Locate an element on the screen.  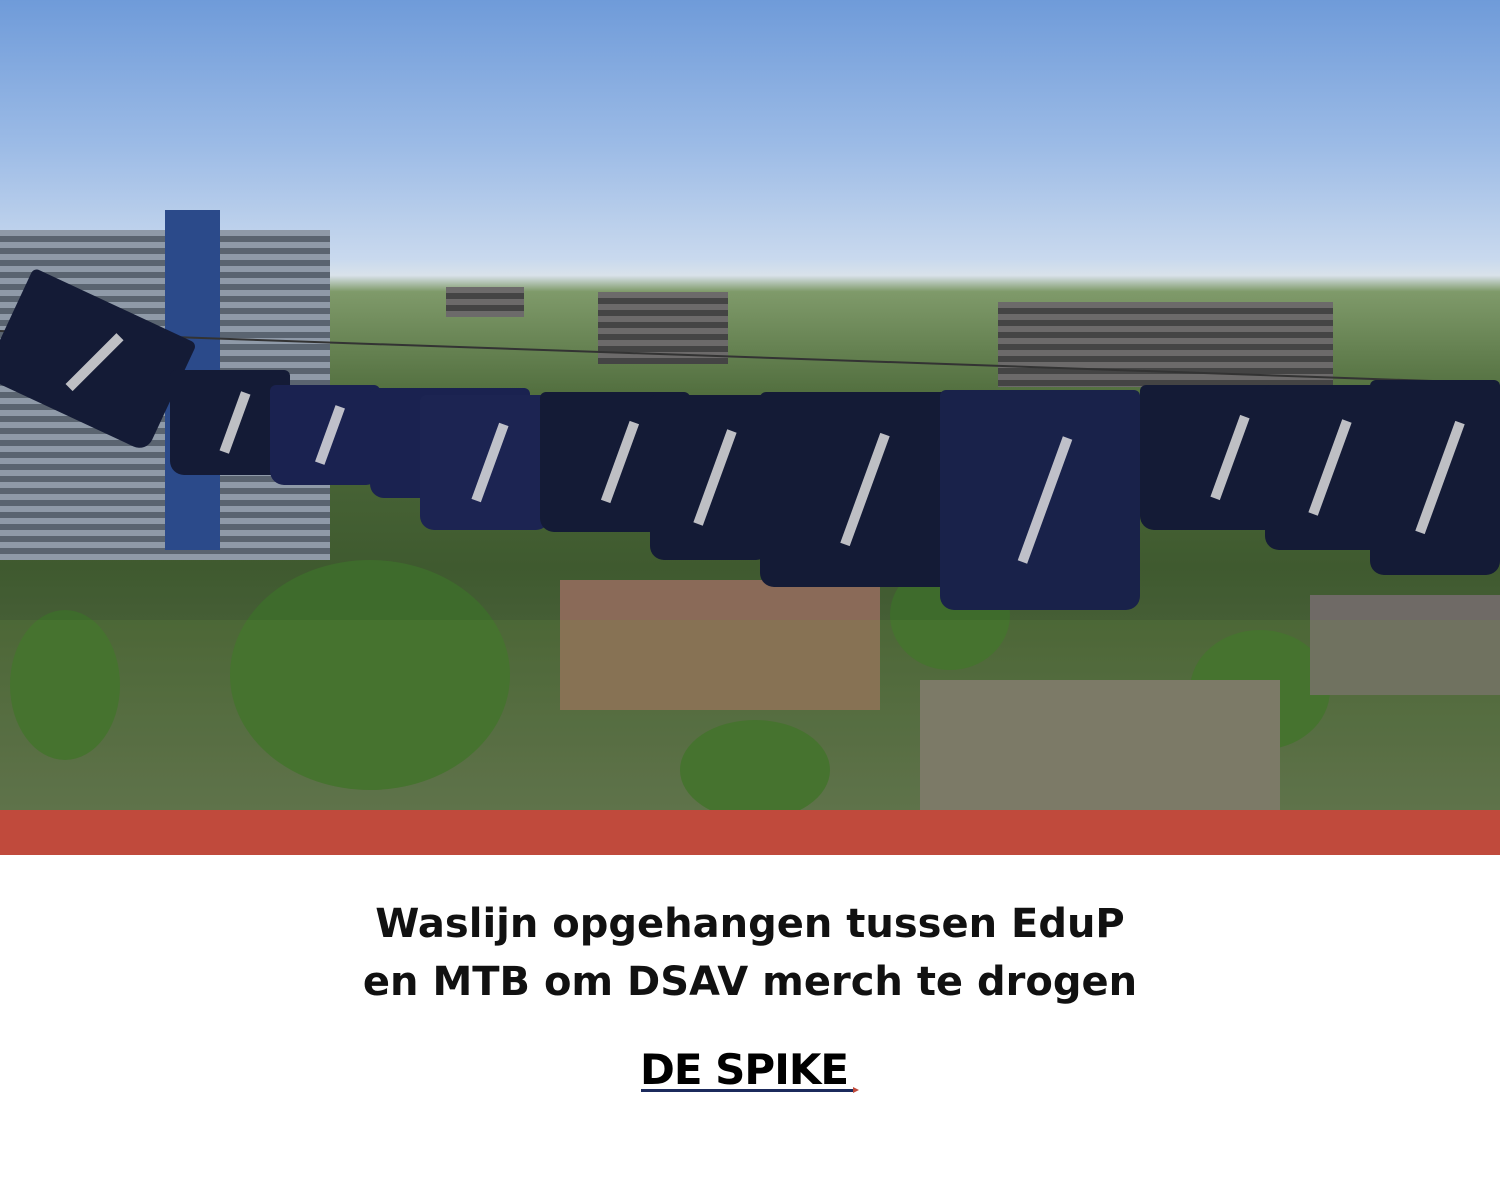
accent-band is located at coordinates (750, 832).